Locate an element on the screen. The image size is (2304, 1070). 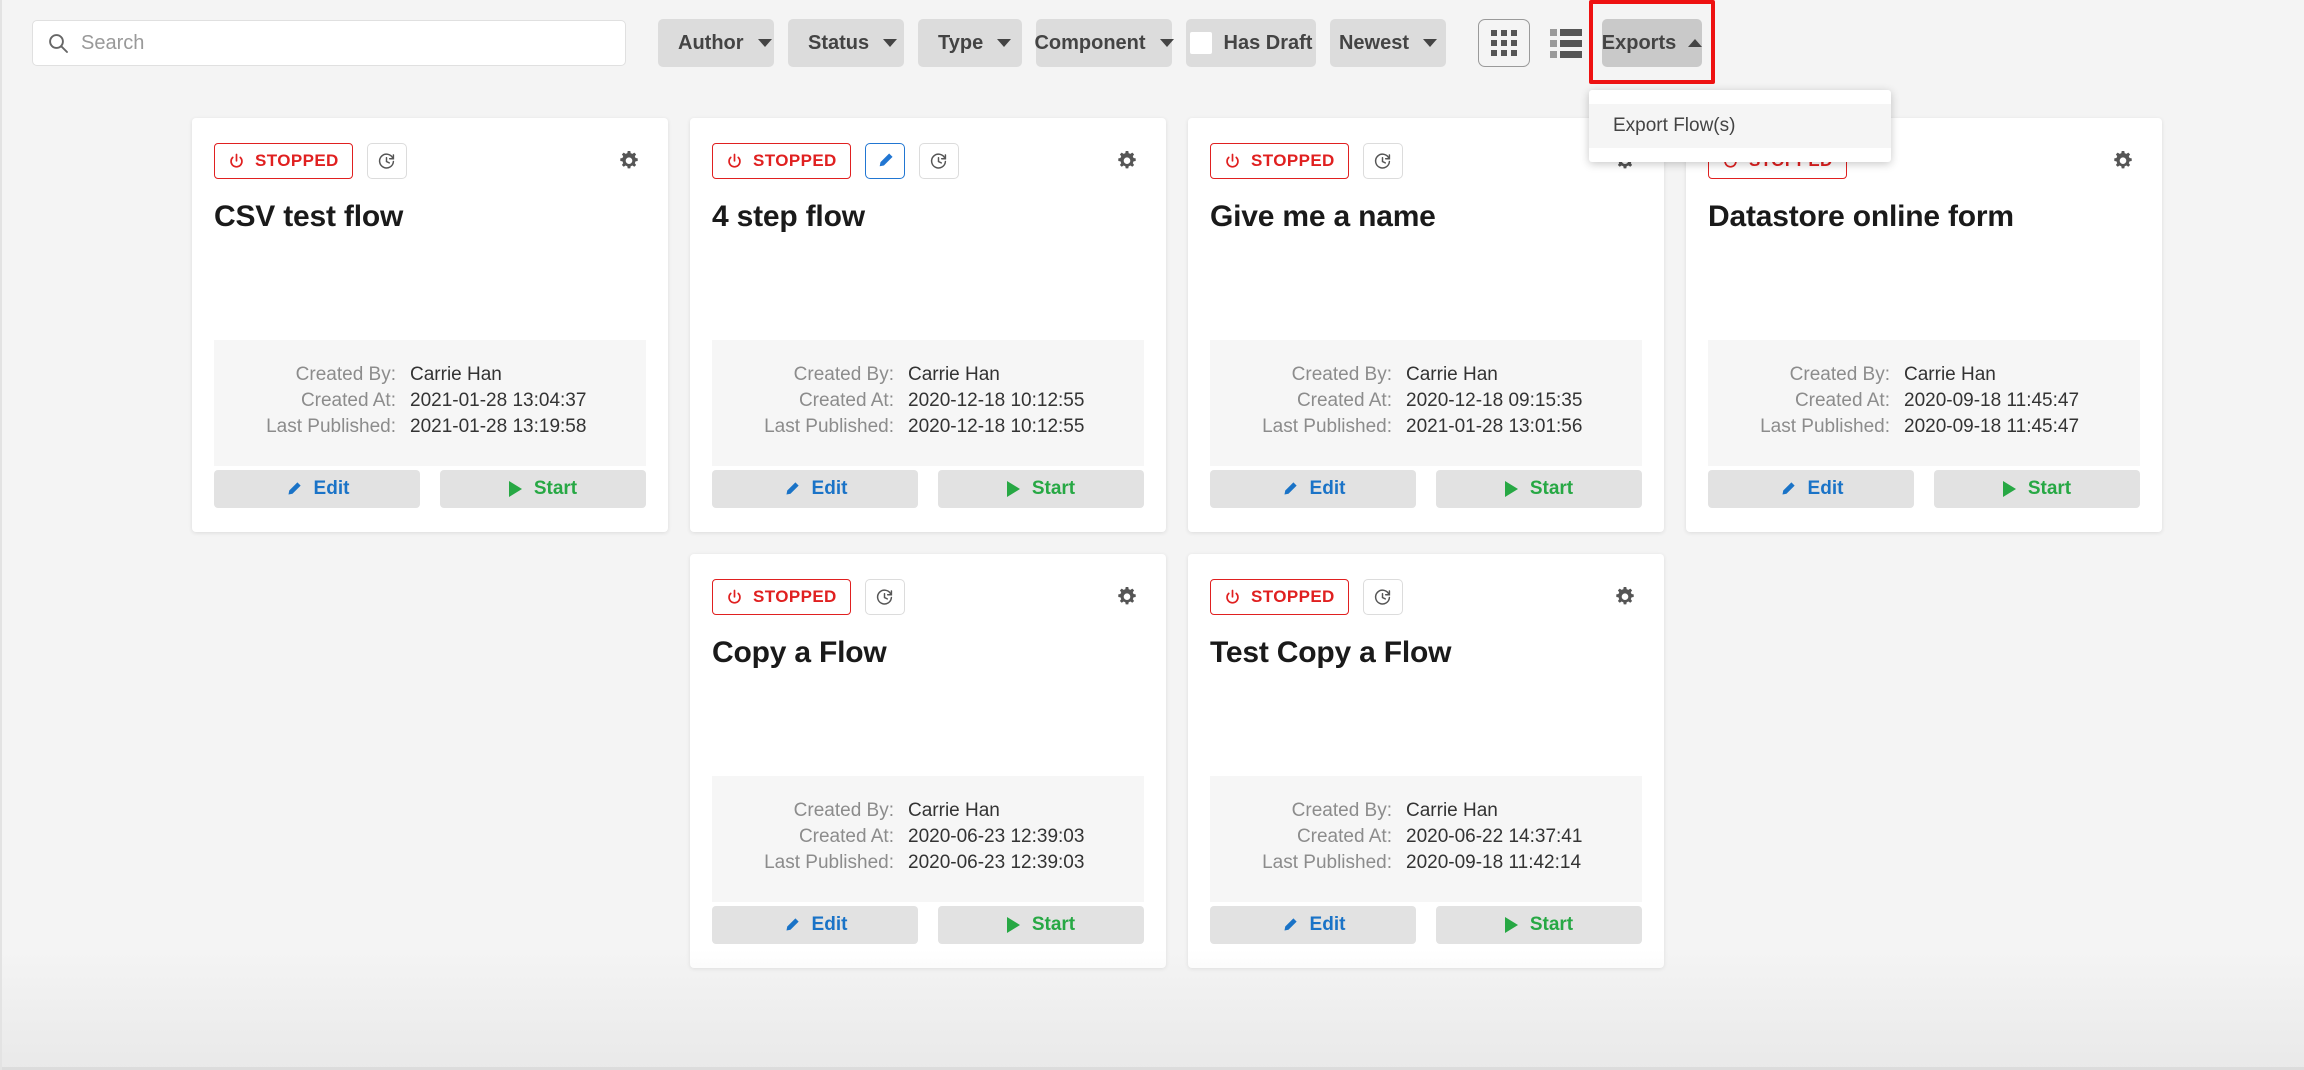
card-title: Give me a name is located at coordinates (1323, 216).